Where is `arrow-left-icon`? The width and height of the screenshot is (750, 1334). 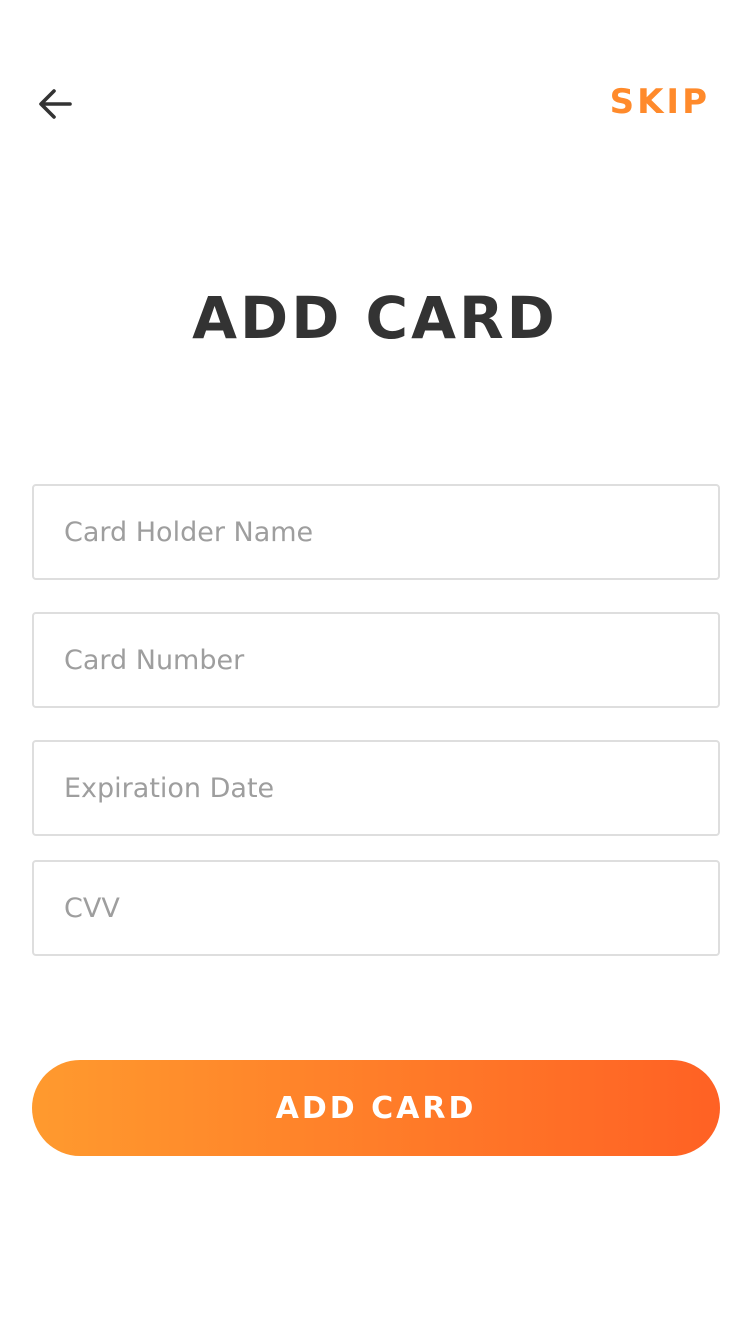 arrow-left-icon is located at coordinates (56, 104).